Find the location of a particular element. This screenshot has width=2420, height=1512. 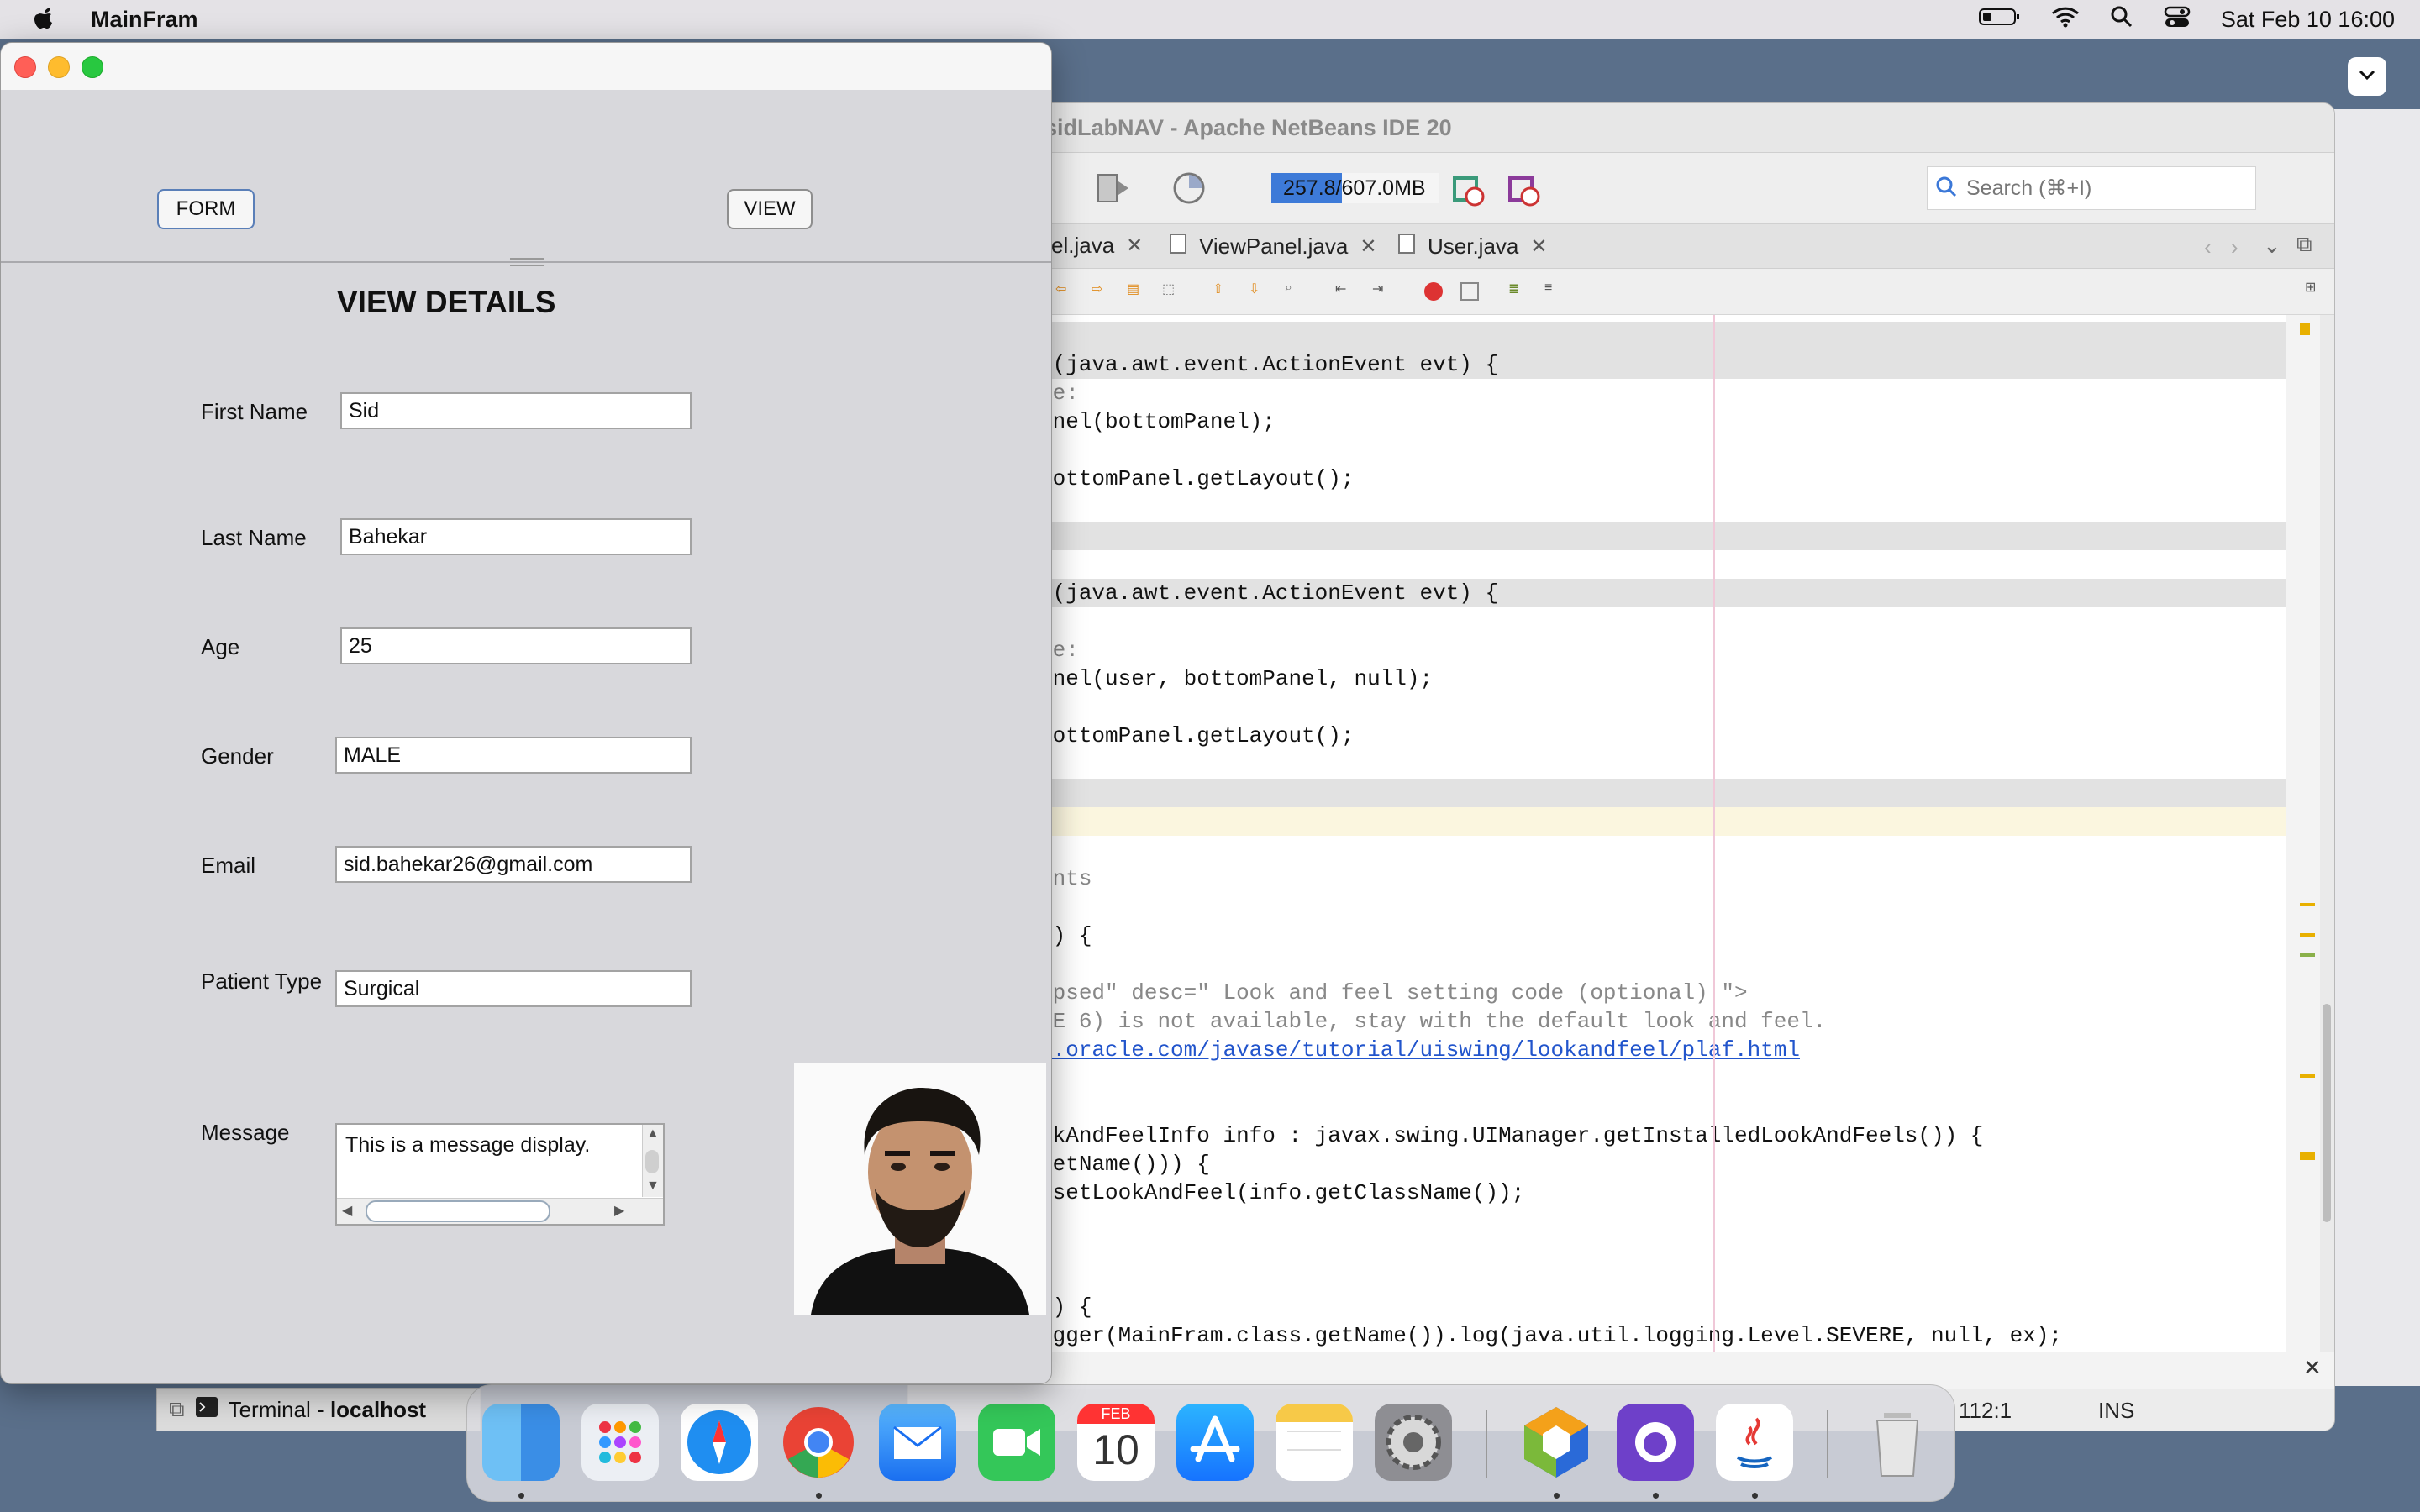

toggle-comment-icon: ▤ is located at coordinates (1133, 289).